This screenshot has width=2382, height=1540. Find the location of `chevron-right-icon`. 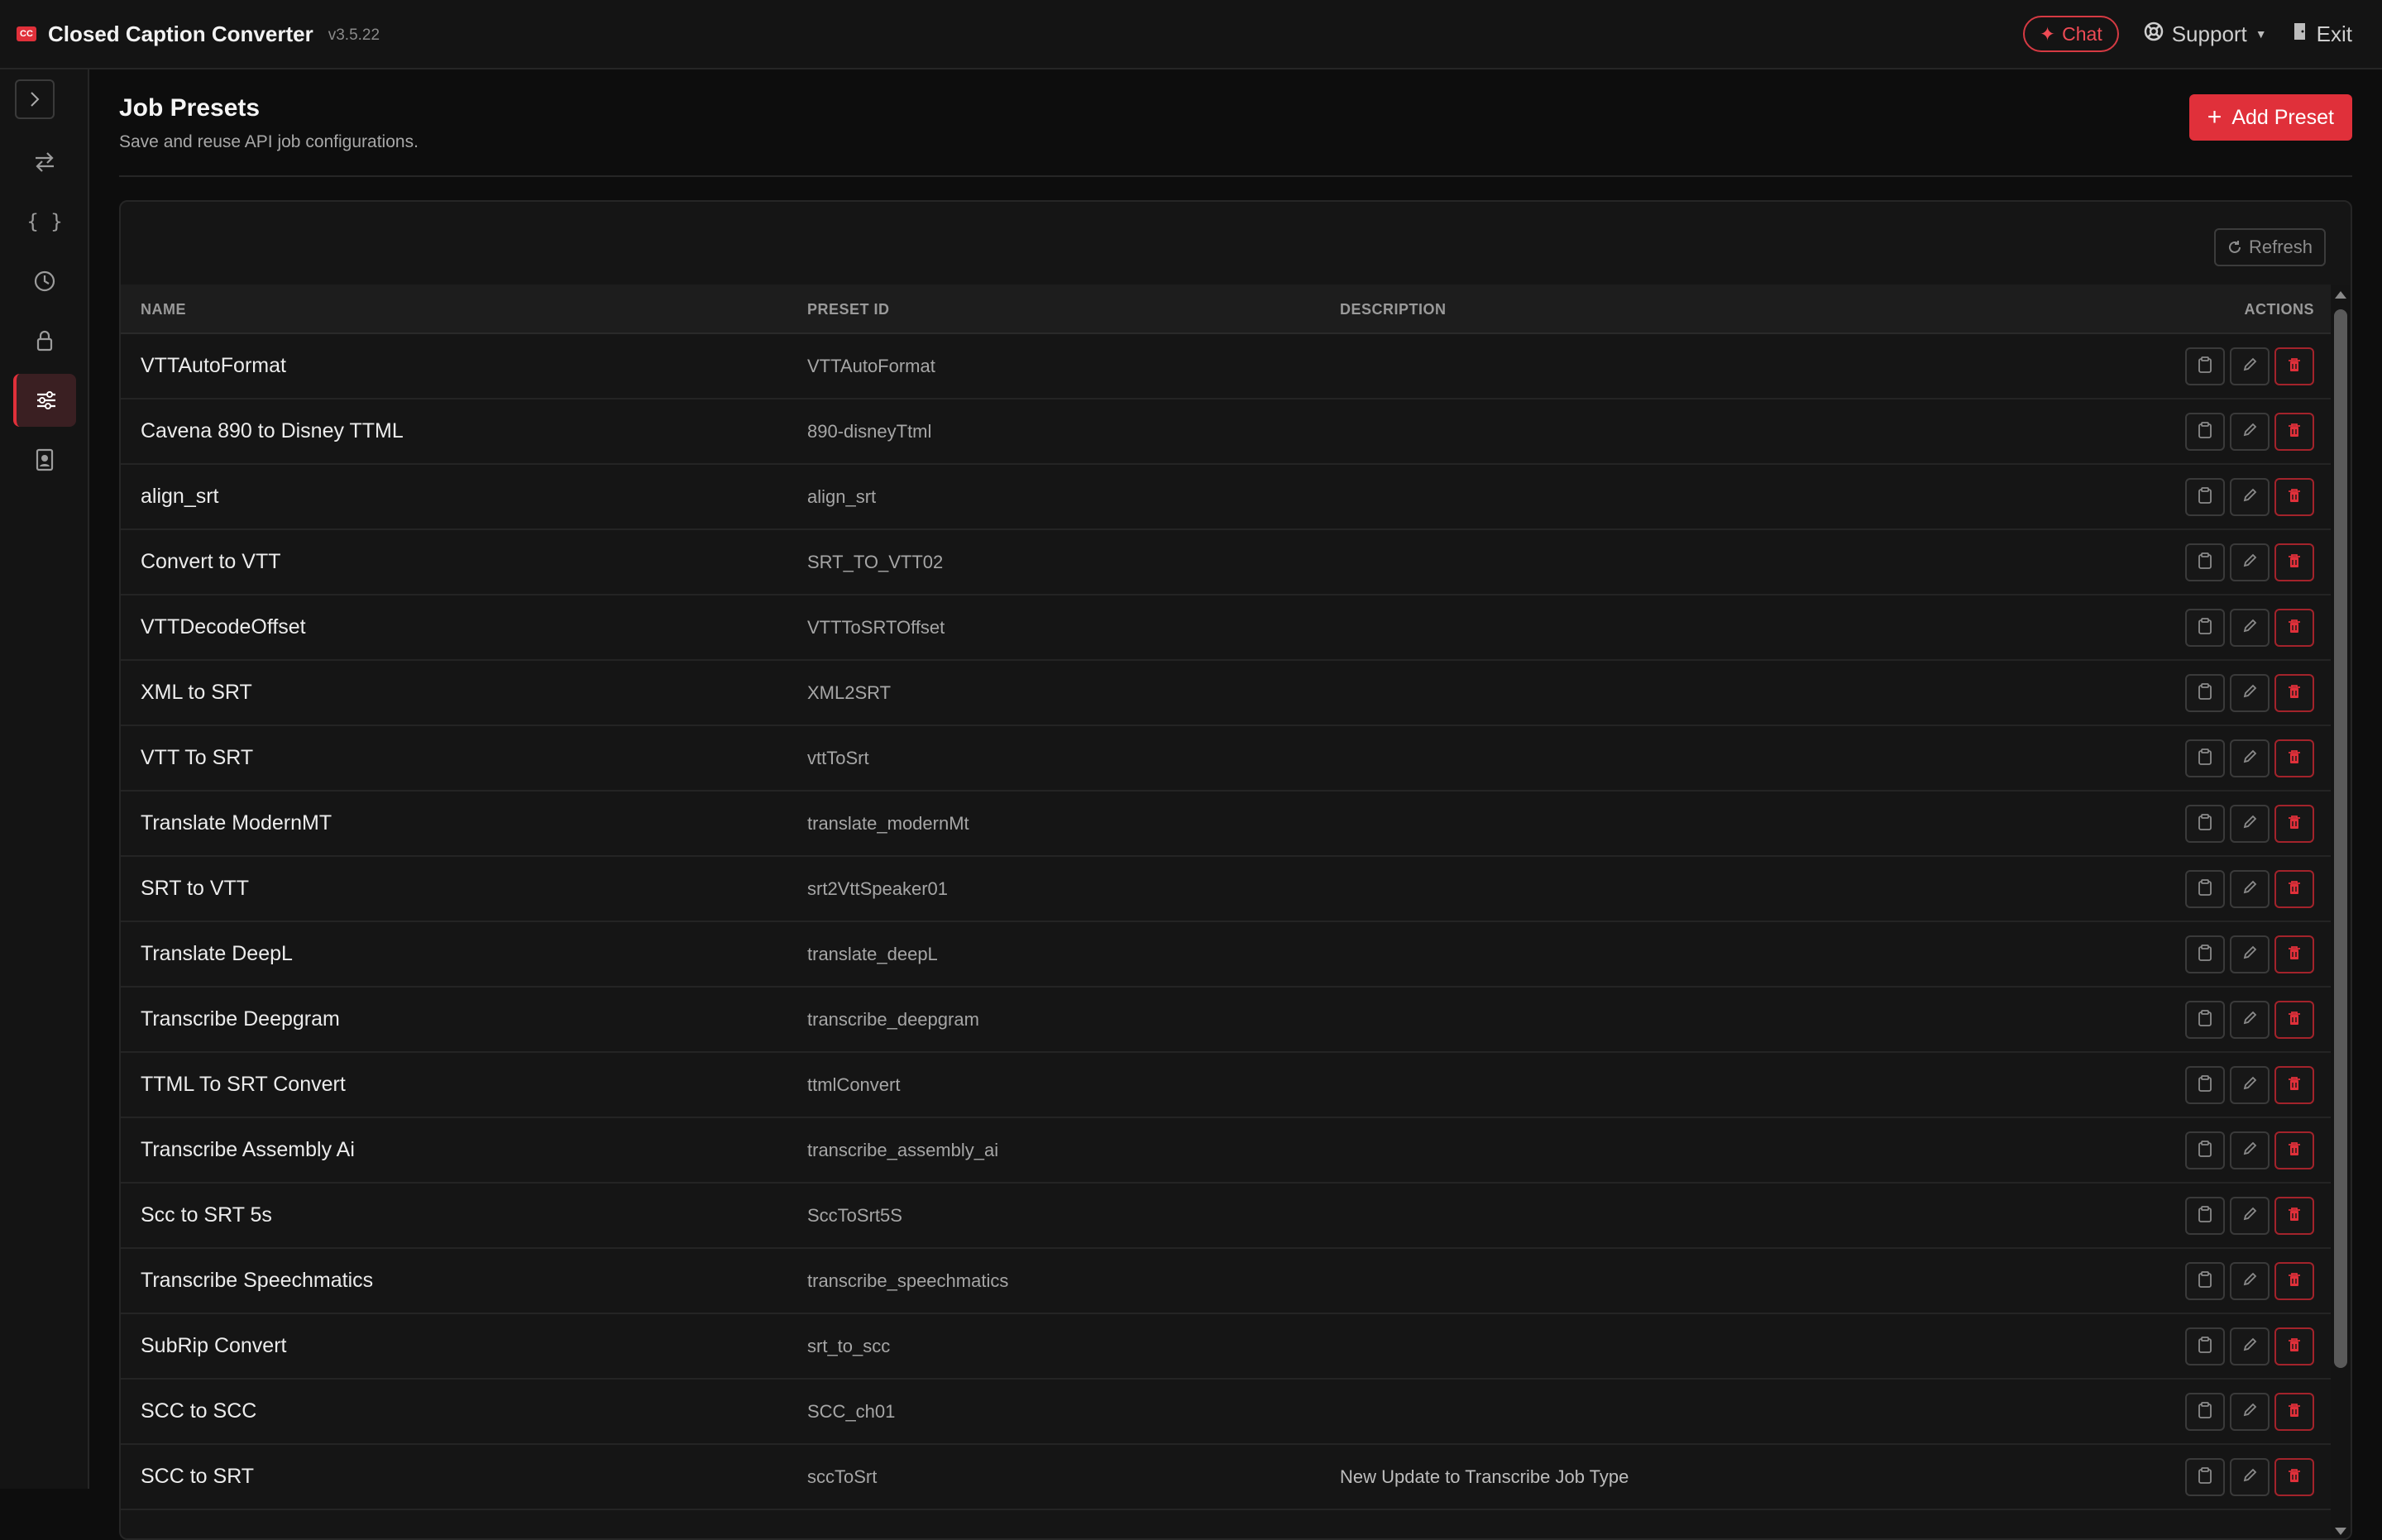

chevron-right-icon is located at coordinates (35, 99).